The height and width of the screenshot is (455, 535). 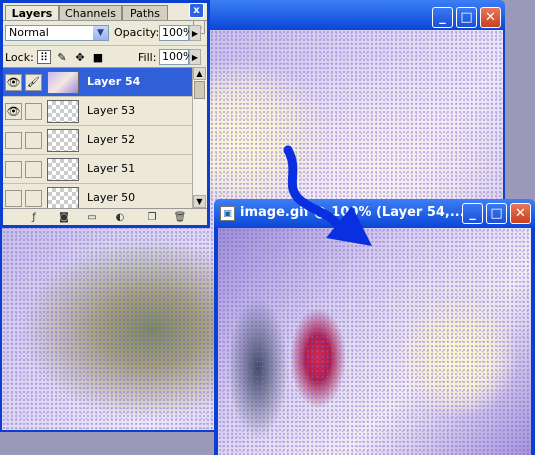 I want to click on layer-list-scrollbar: ▲ ▼, so click(x=199, y=137).